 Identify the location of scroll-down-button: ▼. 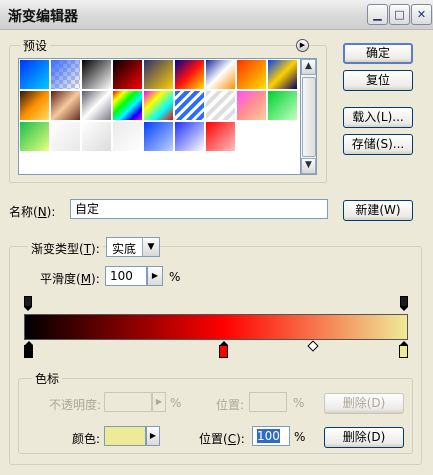
(308, 166).